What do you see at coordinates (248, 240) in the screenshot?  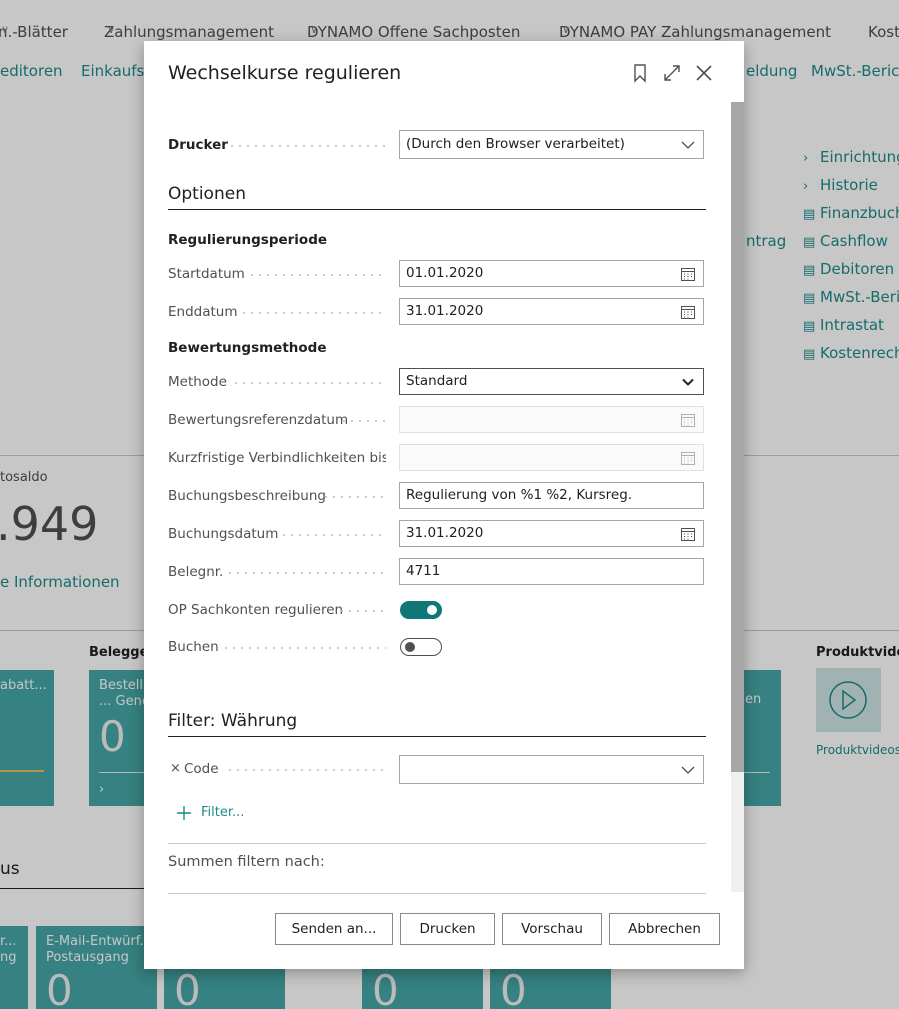 I see `period-title: Regulierungsperiode` at bounding box center [248, 240].